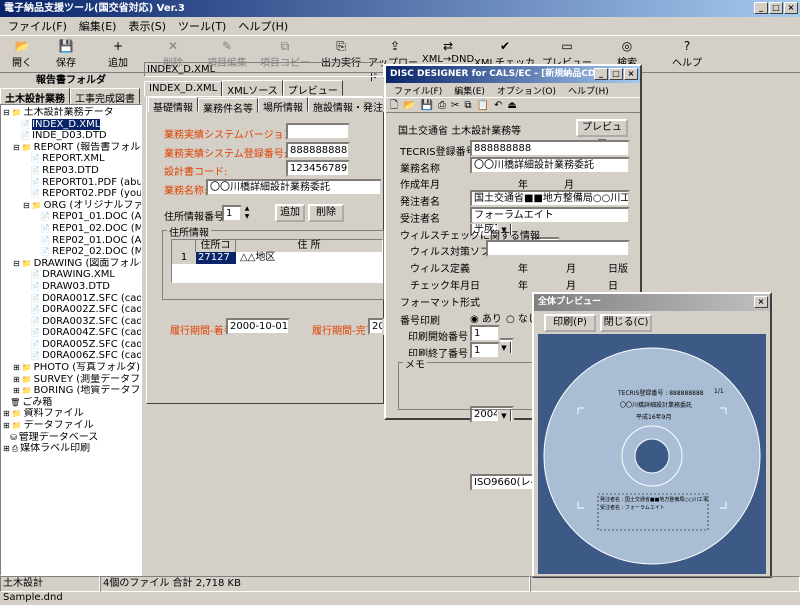 The image size is (800, 605). Describe the element at coordinates (761, 302) in the screenshot. I see `preview-close-button: ×` at that location.